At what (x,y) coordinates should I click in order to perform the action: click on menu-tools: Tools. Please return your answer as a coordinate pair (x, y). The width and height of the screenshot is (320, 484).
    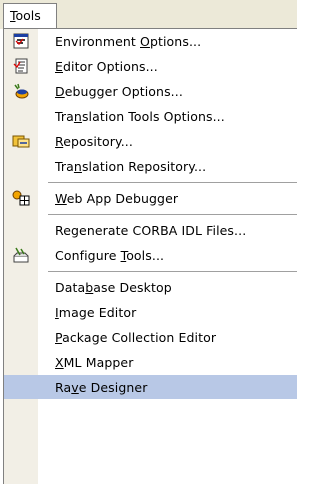
    Looking at the image, I should click on (30, 15).